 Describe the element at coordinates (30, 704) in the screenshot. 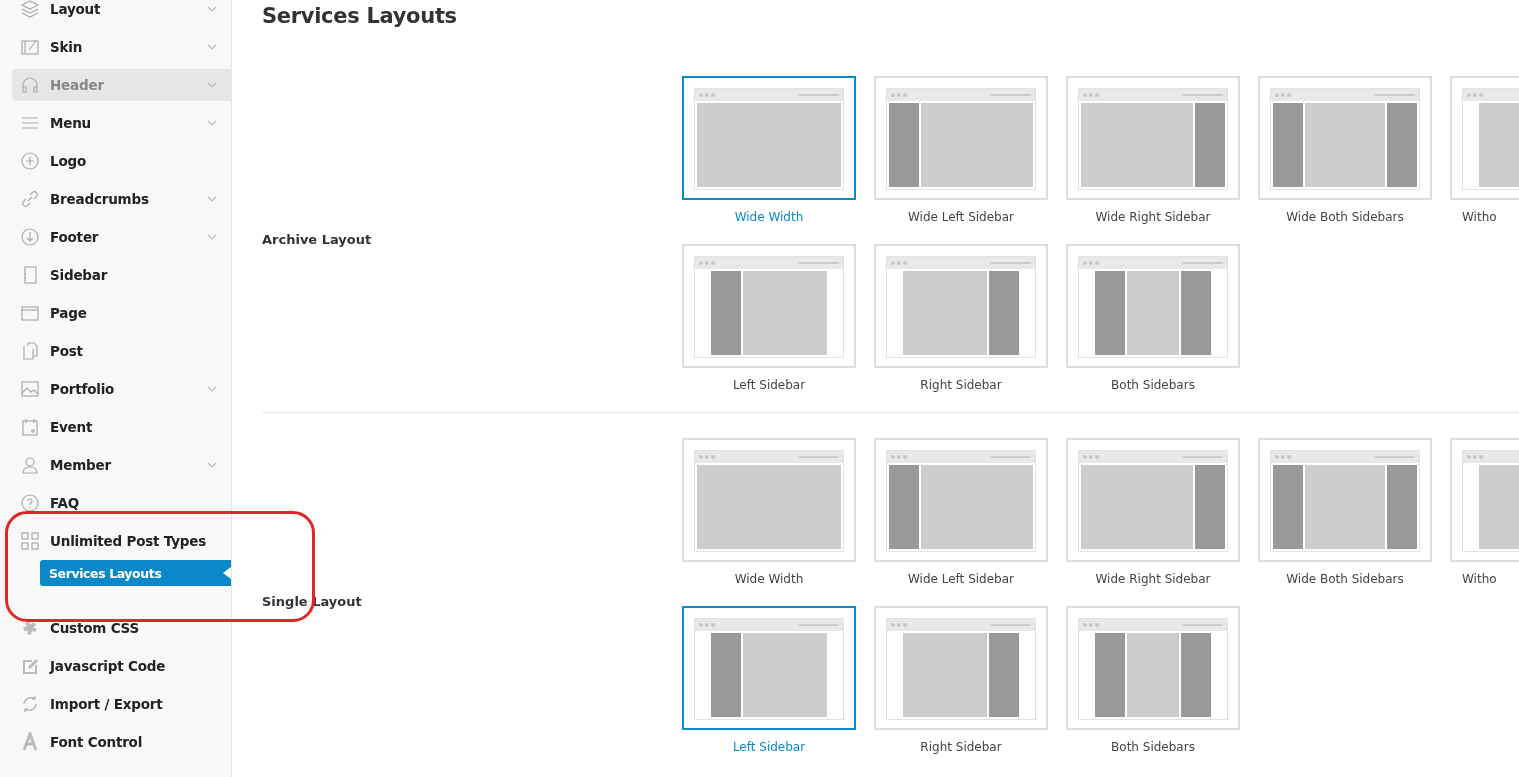

I see `refresh-icon` at that location.